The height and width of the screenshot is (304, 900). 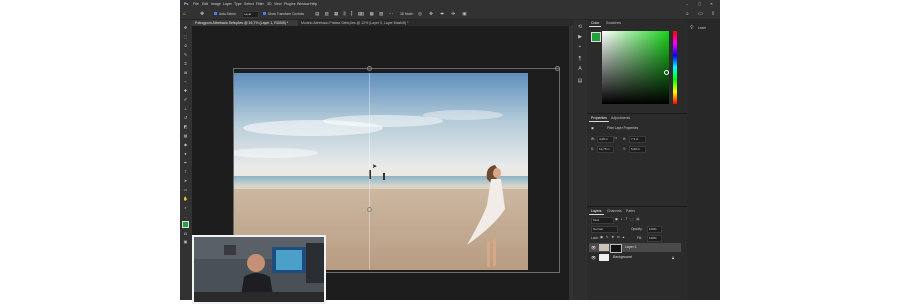 I want to click on home-icon: ⌂, so click(x=184, y=14).